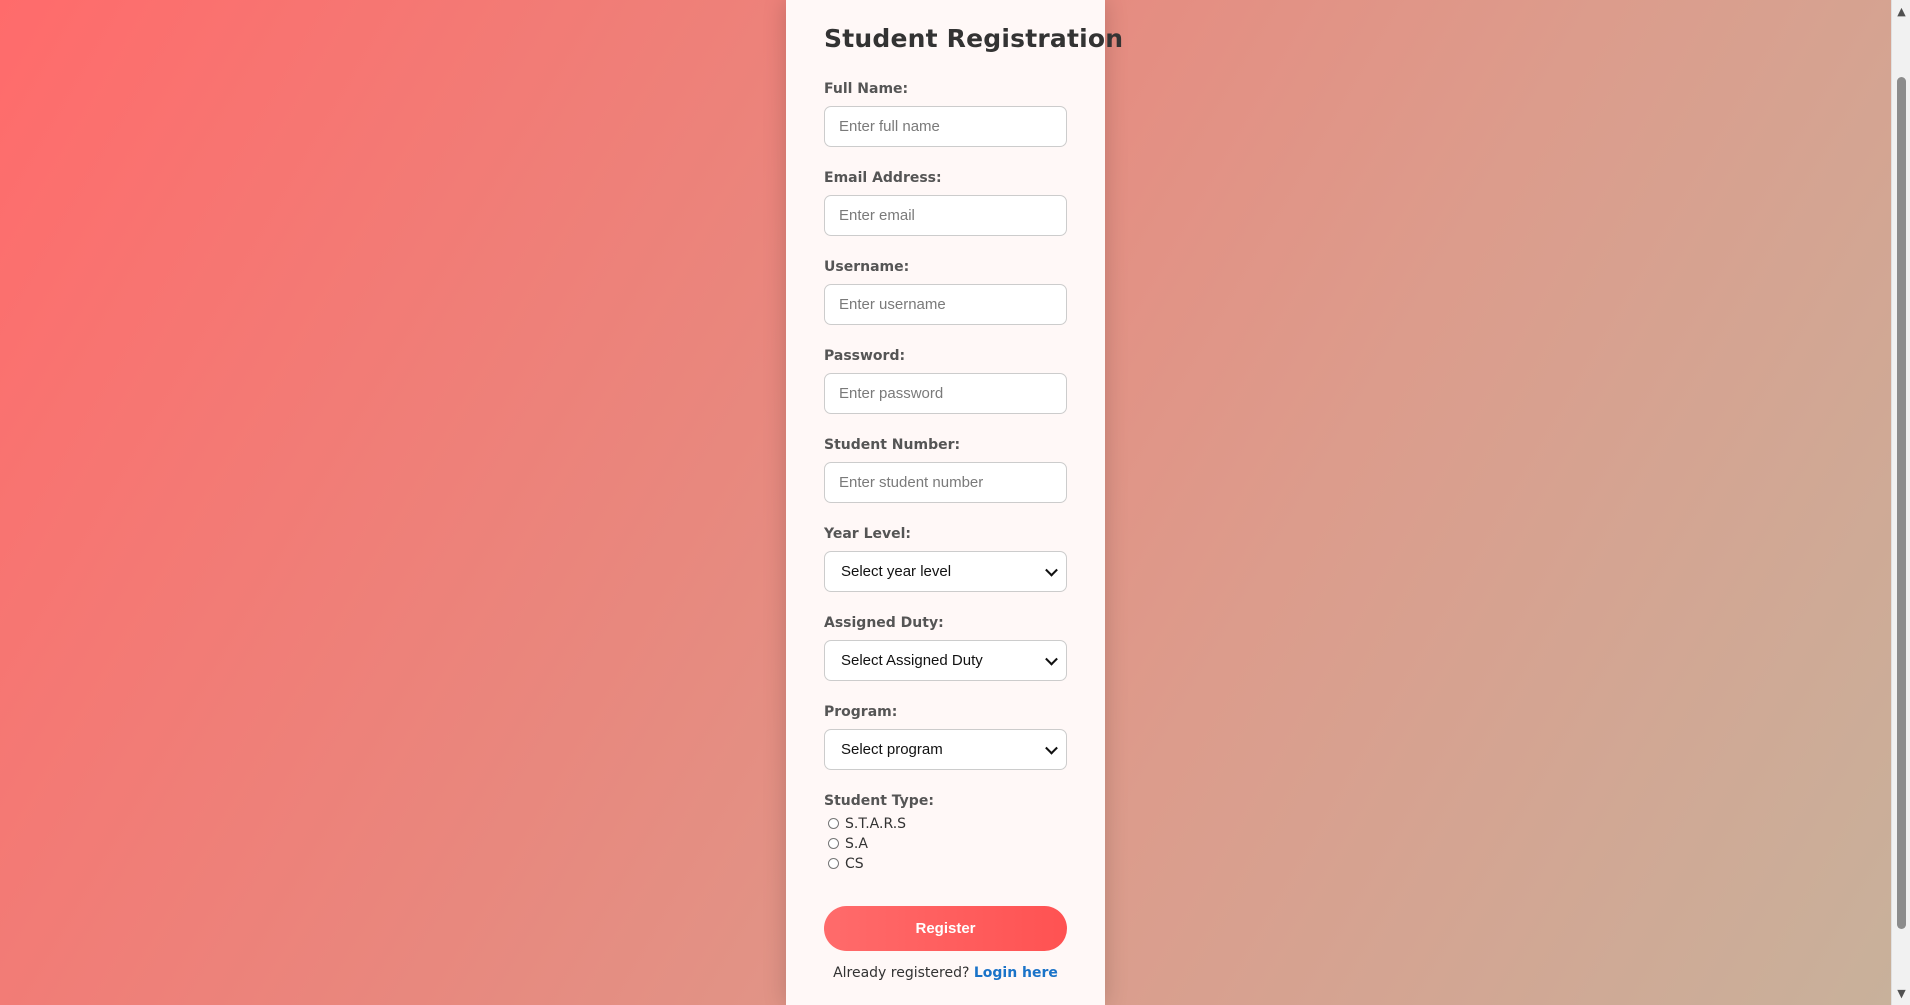 The width and height of the screenshot is (1910, 1005). I want to click on full-name-input, so click(945, 126).